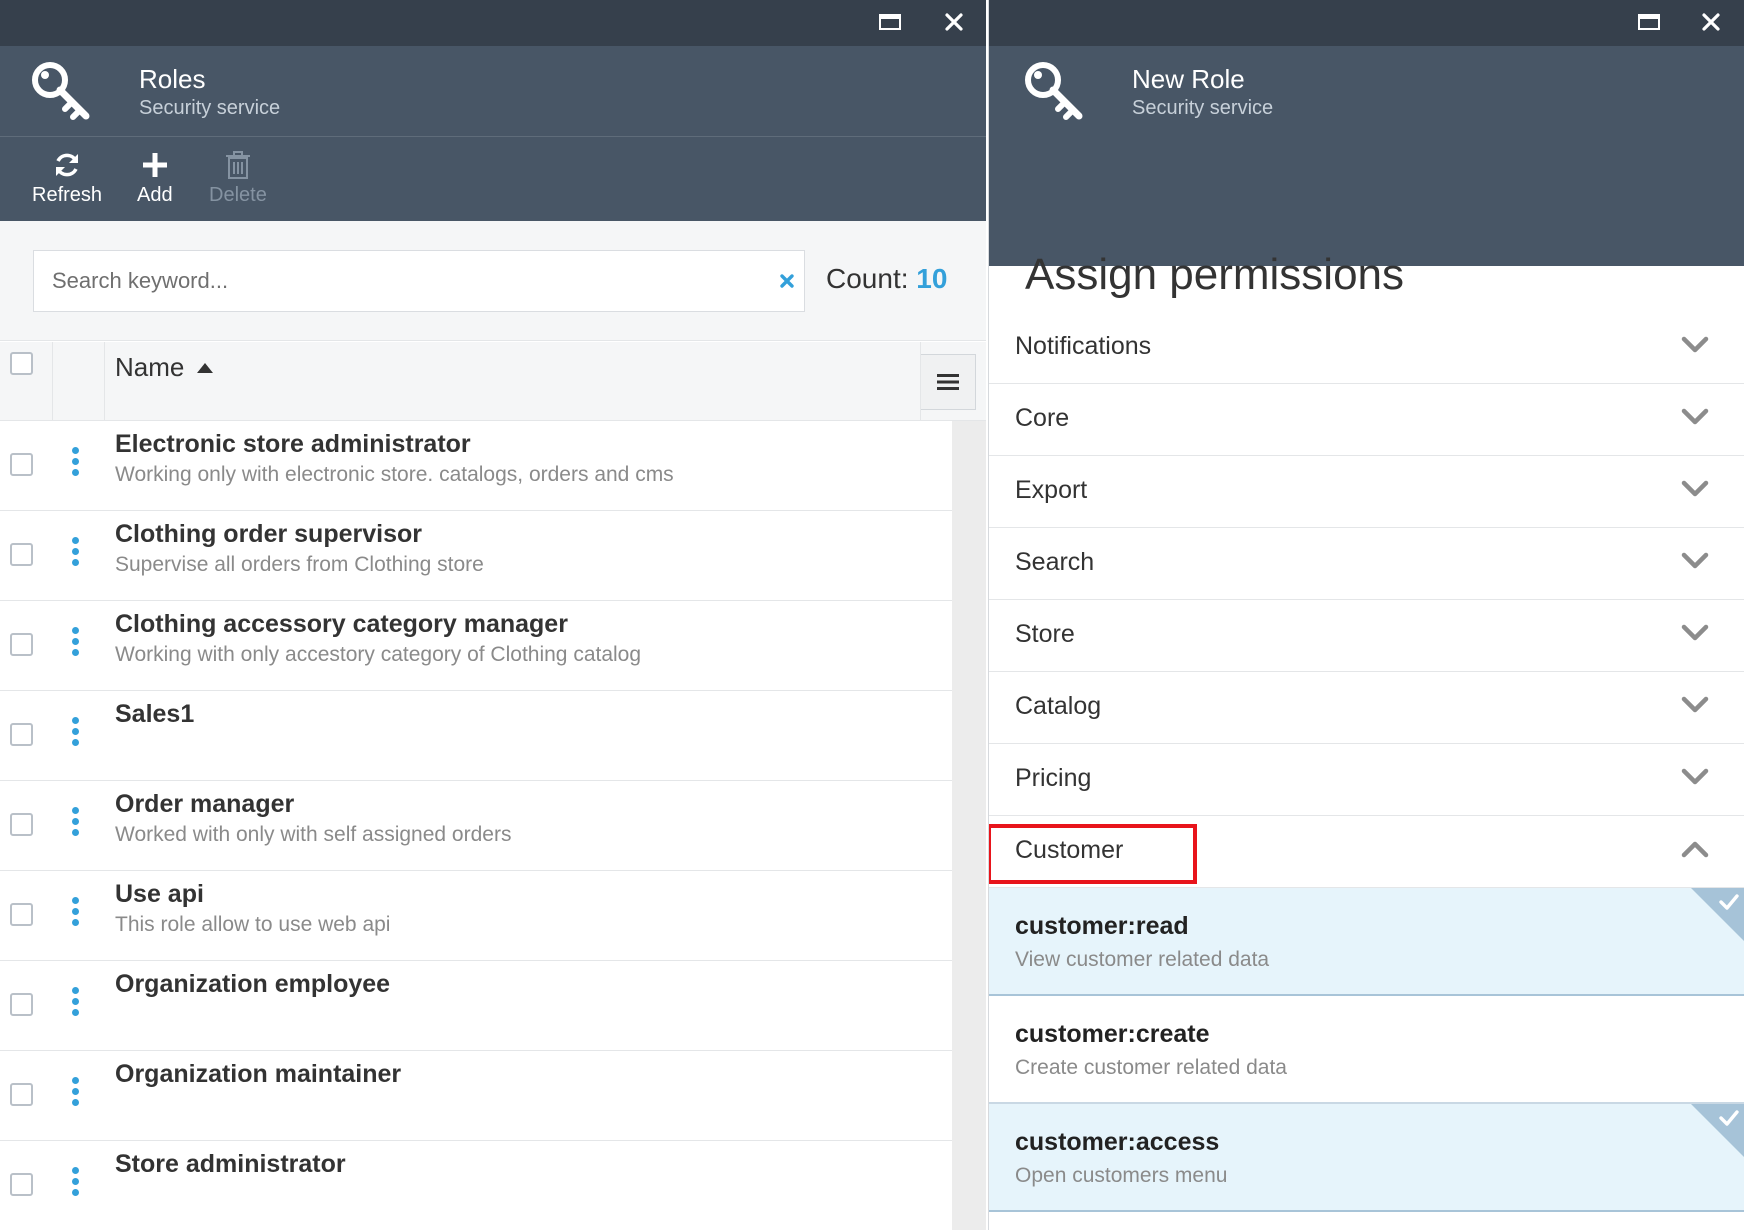 The width and height of the screenshot is (1756, 1230). What do you see at coordinates (1729, 1120) in the screenshot?
I see `check-icon` at bounding box center [1729, 1120].